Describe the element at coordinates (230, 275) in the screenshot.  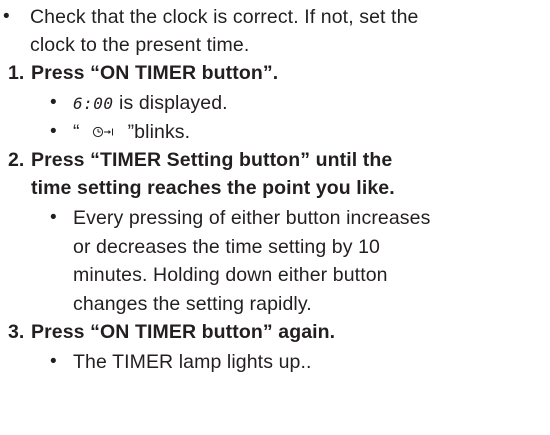
I see `step-2-bullet-line-3: minutes. Holding down either button` at that location.